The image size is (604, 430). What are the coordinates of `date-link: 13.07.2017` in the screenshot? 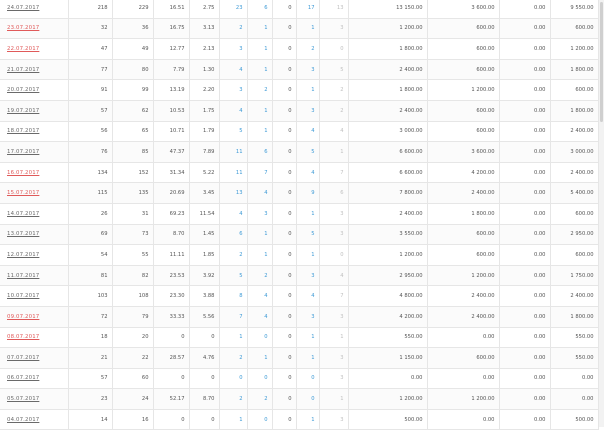 It's located at (23, 234).